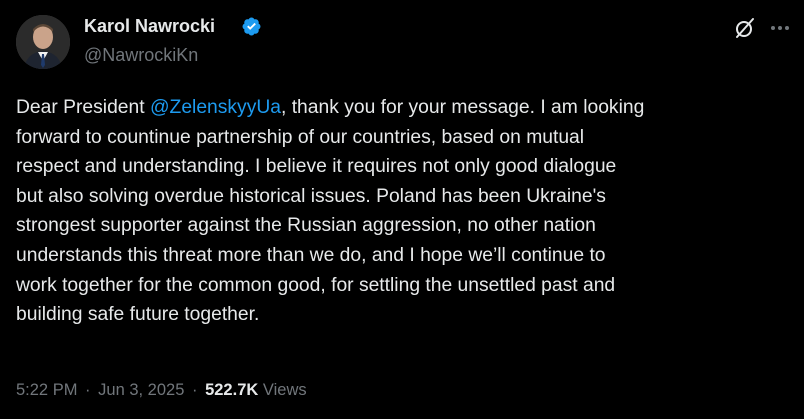  Describe the element at coordinates (46, 390) in the screenshot. I see `tweet-time: 5:22 PM` at that location.